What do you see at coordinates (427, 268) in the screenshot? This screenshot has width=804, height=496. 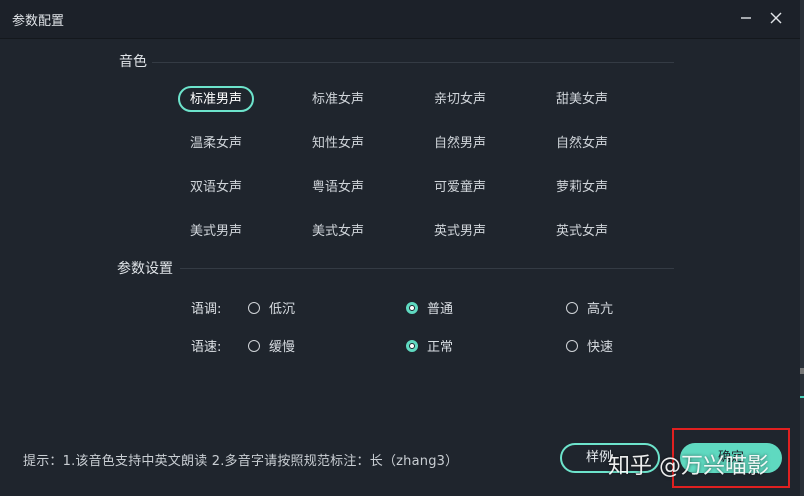 I see `params-section-divider` at bounding box center [427, 268].